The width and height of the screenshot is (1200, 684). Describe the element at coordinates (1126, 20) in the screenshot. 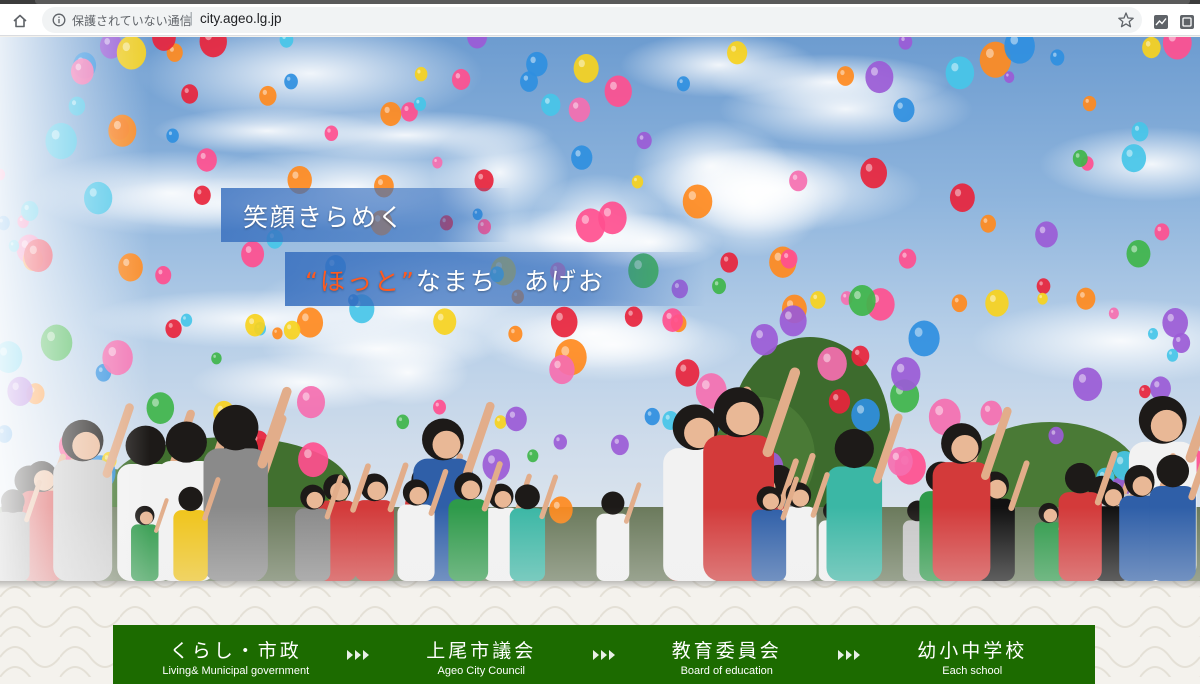

I see `bookmark-star-icon` at that location.